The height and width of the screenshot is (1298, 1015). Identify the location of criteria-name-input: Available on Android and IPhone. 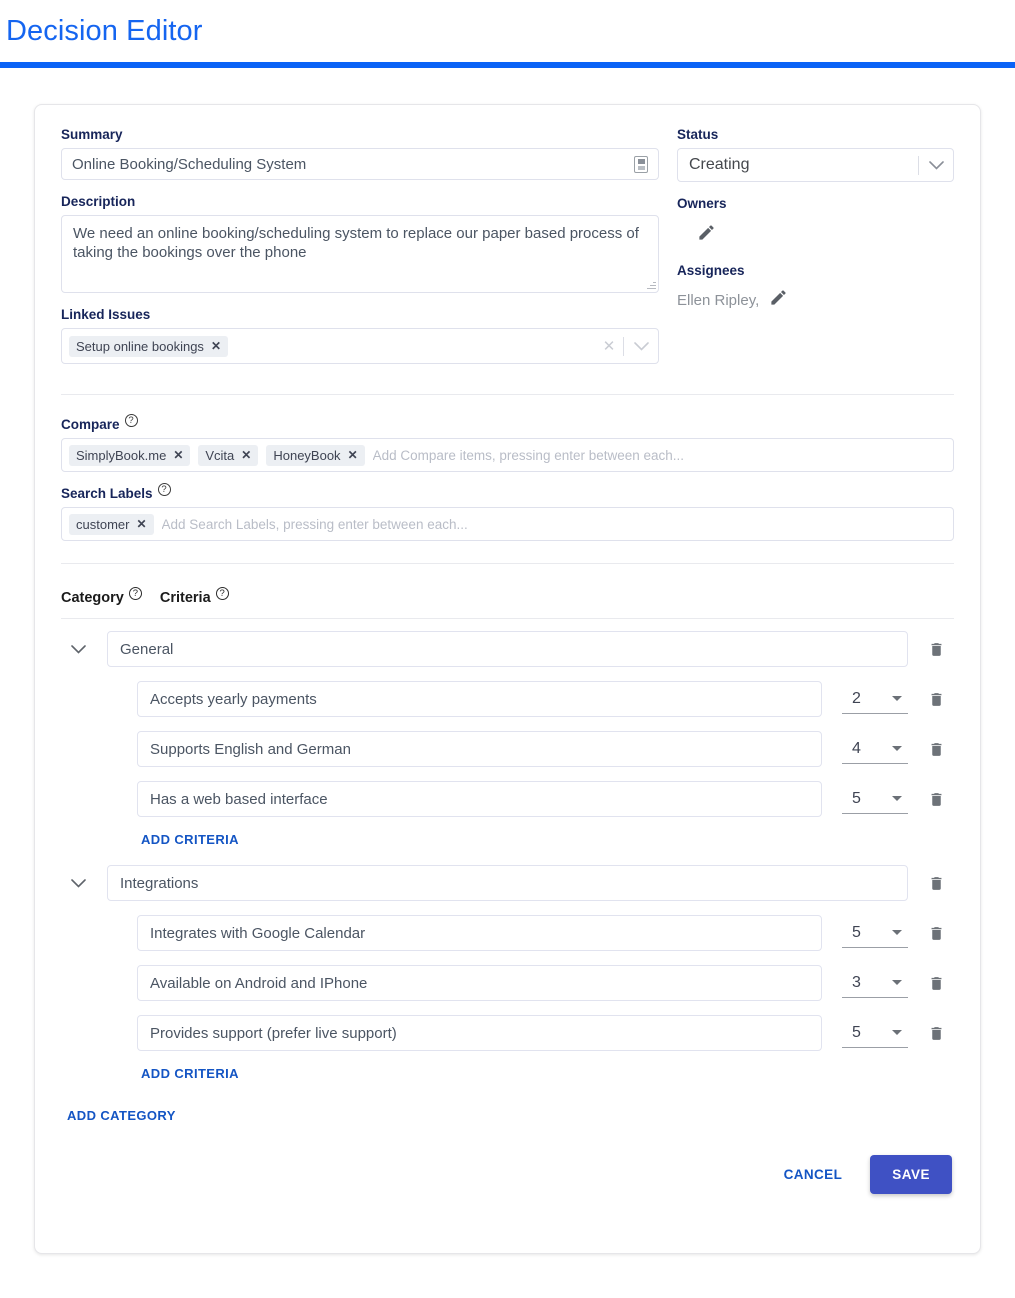
(479, 983).